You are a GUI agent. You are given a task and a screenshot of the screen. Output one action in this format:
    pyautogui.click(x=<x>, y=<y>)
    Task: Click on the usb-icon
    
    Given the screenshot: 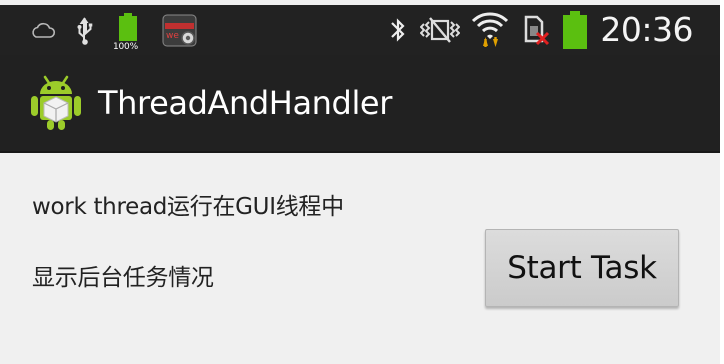 What is the action you would take?
    pyautogui.click(x=85, y=31)
    